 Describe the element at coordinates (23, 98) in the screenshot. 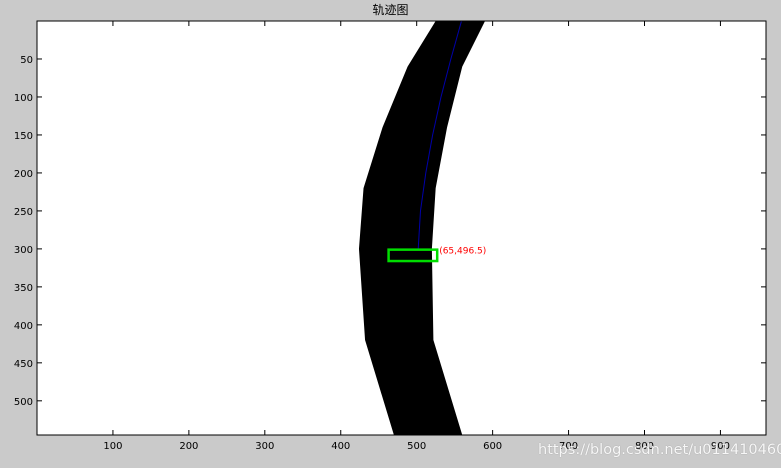

I see `y-tick-label: 100` at that location.